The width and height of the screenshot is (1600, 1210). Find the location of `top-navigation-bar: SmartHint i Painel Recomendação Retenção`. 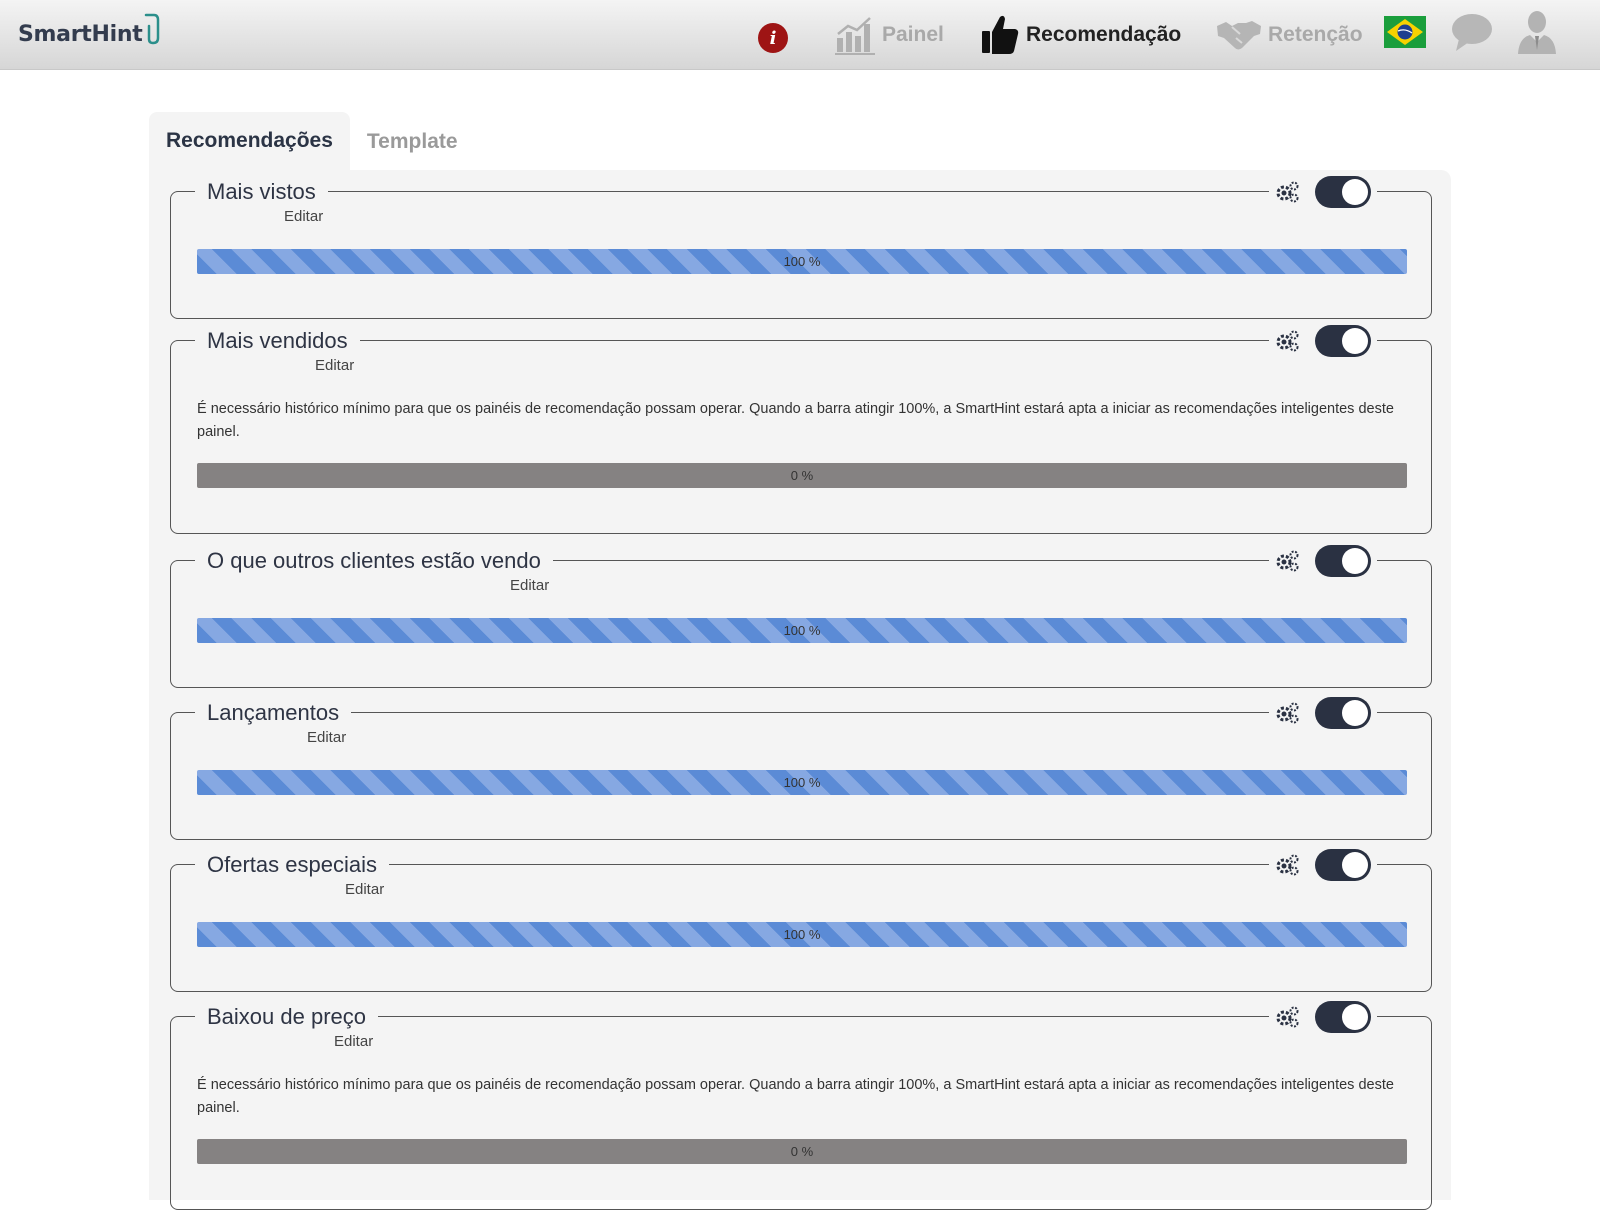

top-navigation-bar: SmartHint i Painel Recomendação Retenção is located at coordinates (800, 35).